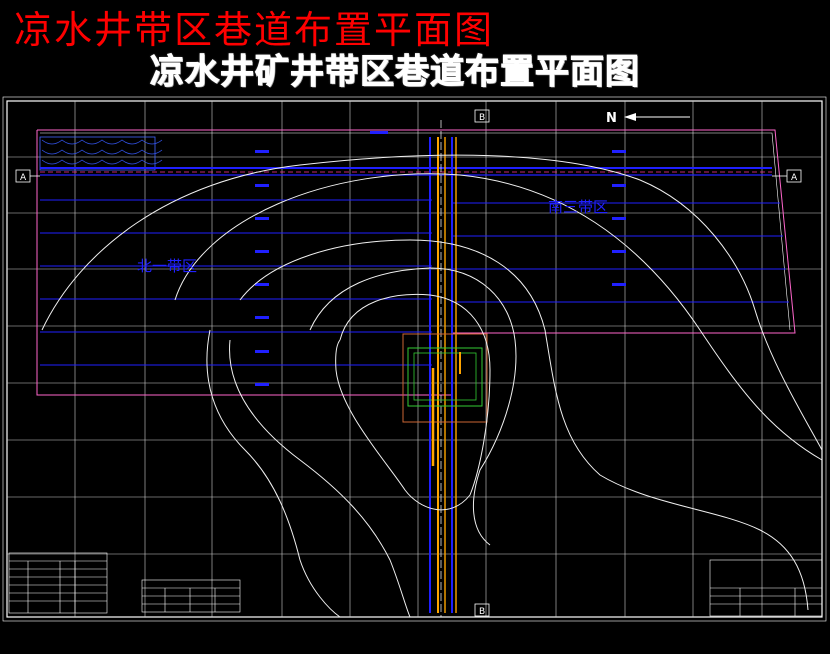 The image size is (830, 654). What do you see at coordinates (657, 117) in the screenshot?
I see `north-arrow-icon` at bounding box center [657, 117].